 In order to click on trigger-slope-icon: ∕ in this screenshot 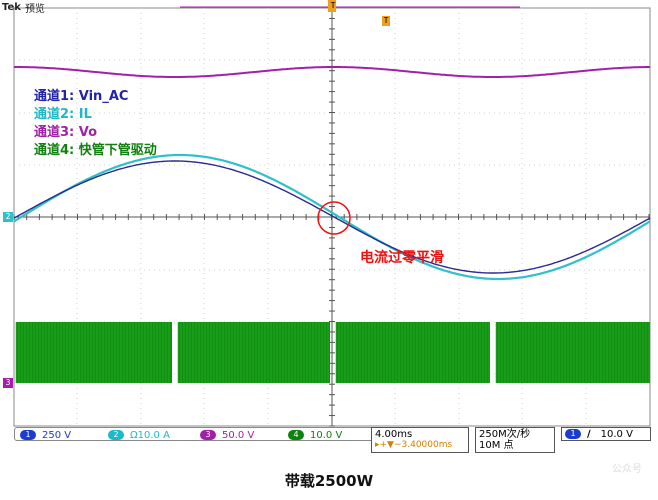, I will do `click(589, 434)`.